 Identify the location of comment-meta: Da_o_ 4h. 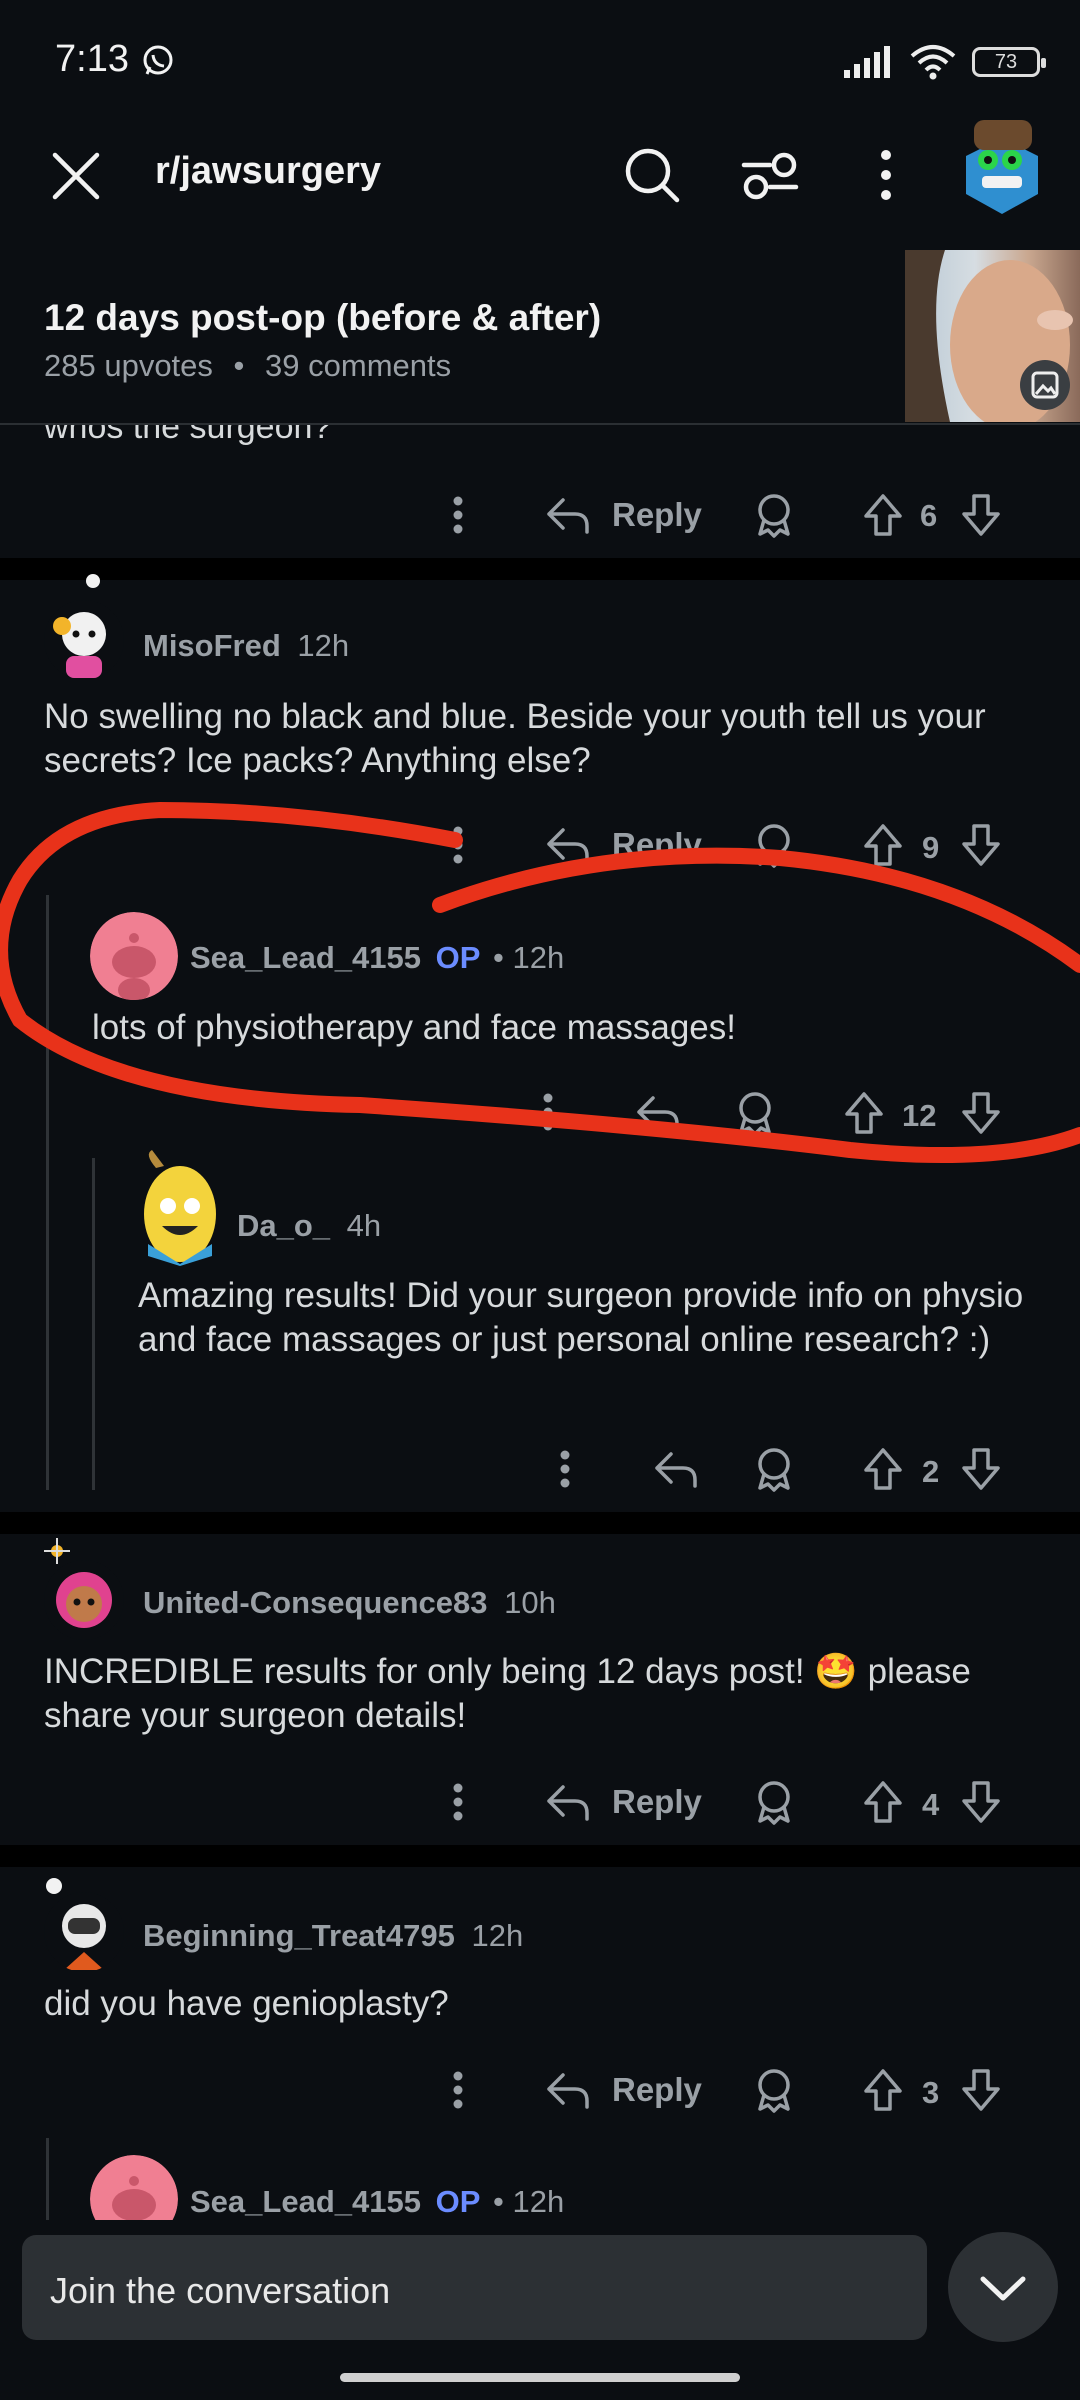
(309, 1226).